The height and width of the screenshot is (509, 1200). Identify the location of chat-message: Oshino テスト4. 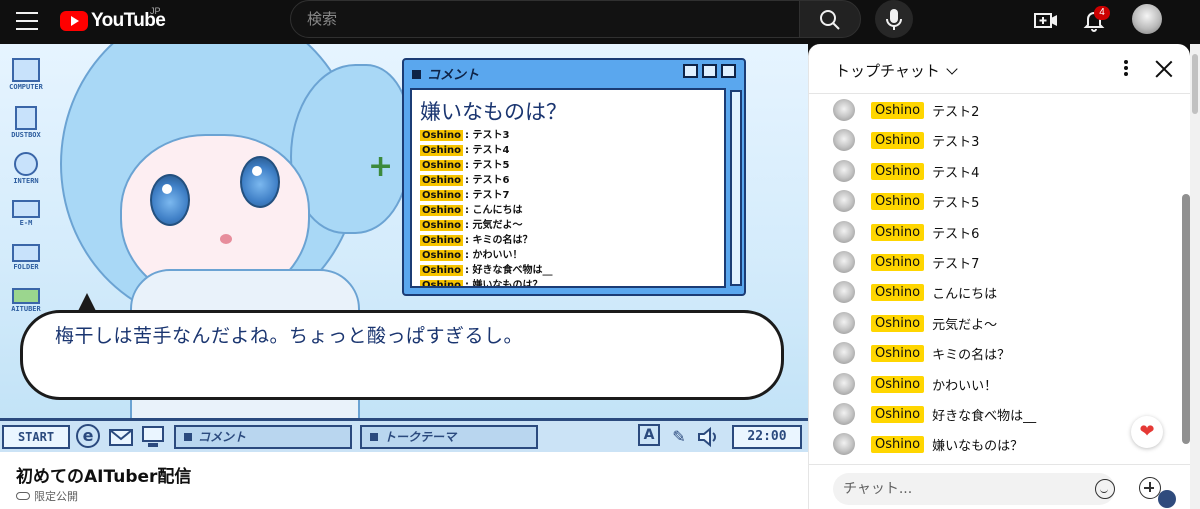
(906, 171).